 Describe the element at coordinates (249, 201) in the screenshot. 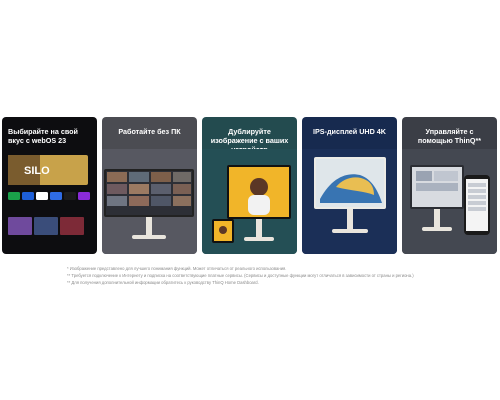

I see `mirroring-illustration` at that location.